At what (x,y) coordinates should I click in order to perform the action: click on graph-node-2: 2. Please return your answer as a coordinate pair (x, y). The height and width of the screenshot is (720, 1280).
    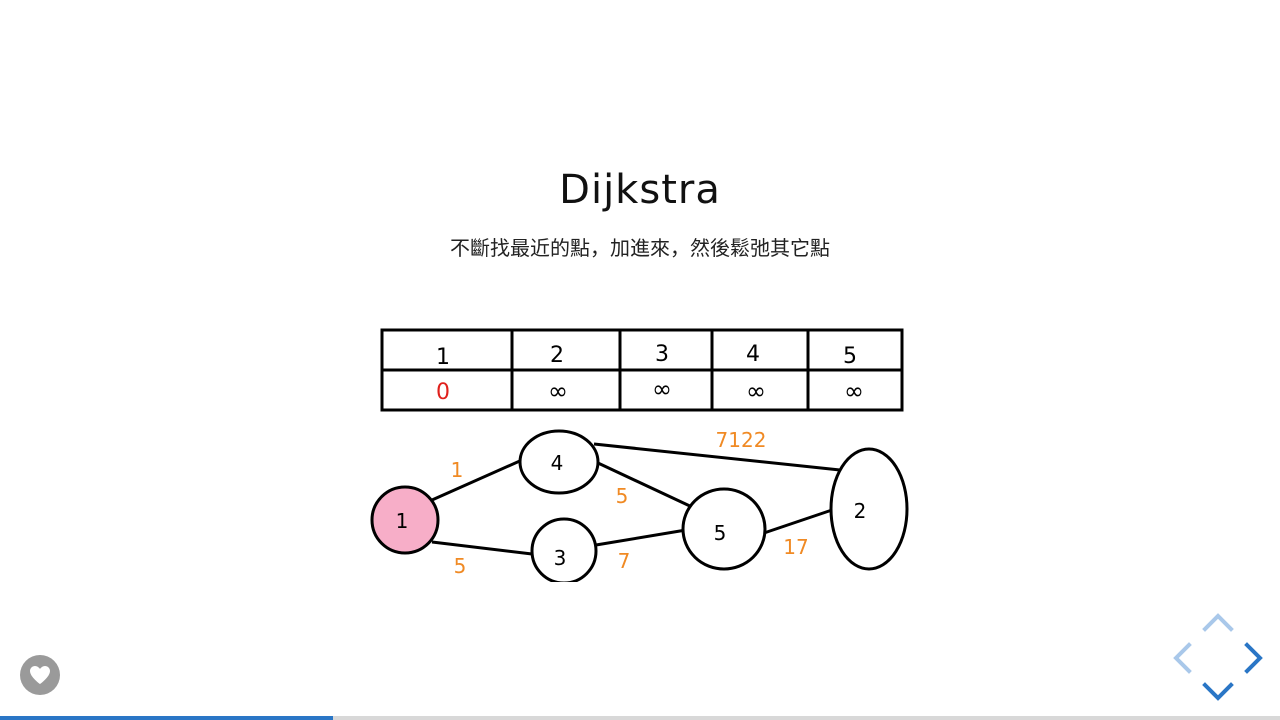
    Looking at the image, I should click on (869, 509).